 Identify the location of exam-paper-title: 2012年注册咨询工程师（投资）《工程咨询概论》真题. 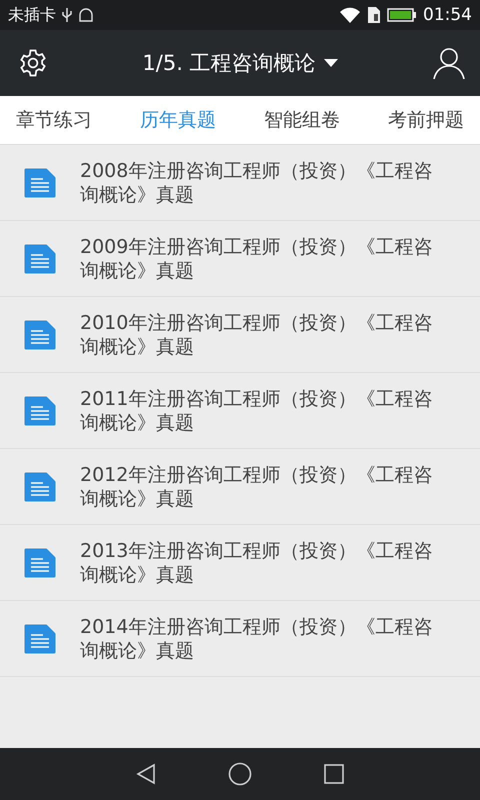
(262, 486).